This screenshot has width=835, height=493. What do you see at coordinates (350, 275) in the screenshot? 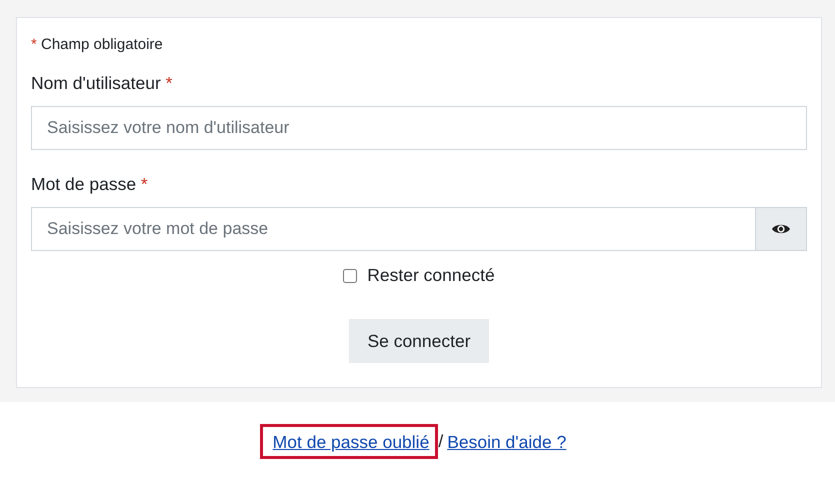
I see `remember-checkbox` at bounding box center [350, 275].